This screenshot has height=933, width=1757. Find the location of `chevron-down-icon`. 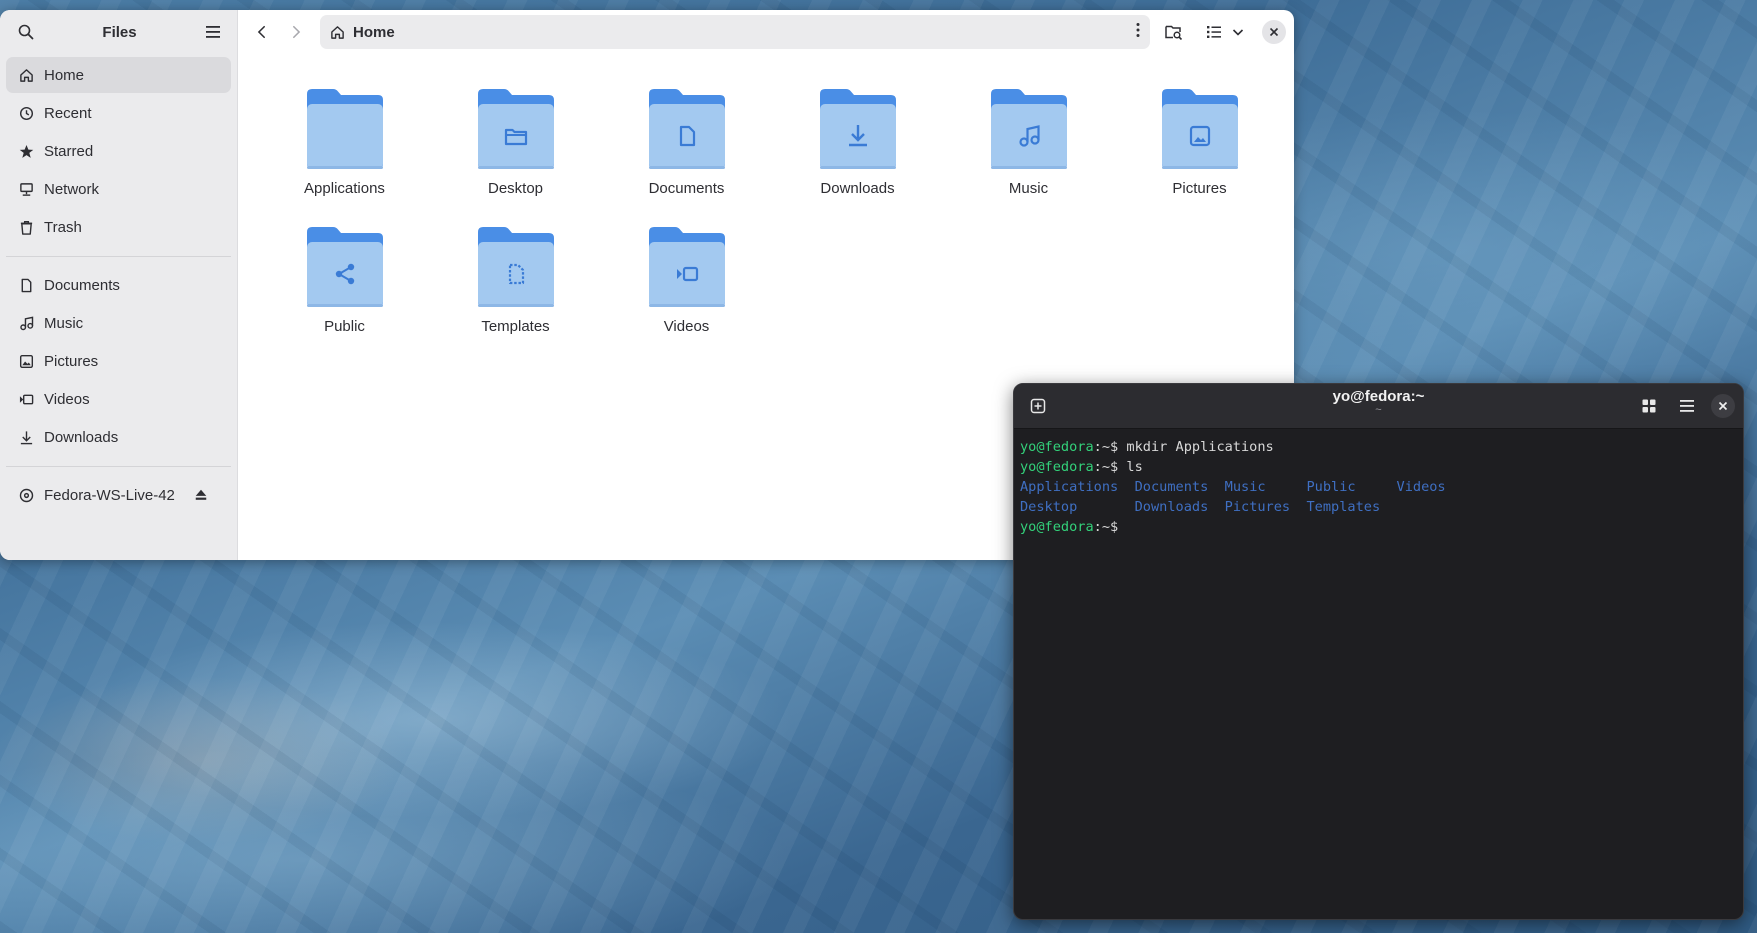

chevron-down-icon is located at coordinates (1238, 32).